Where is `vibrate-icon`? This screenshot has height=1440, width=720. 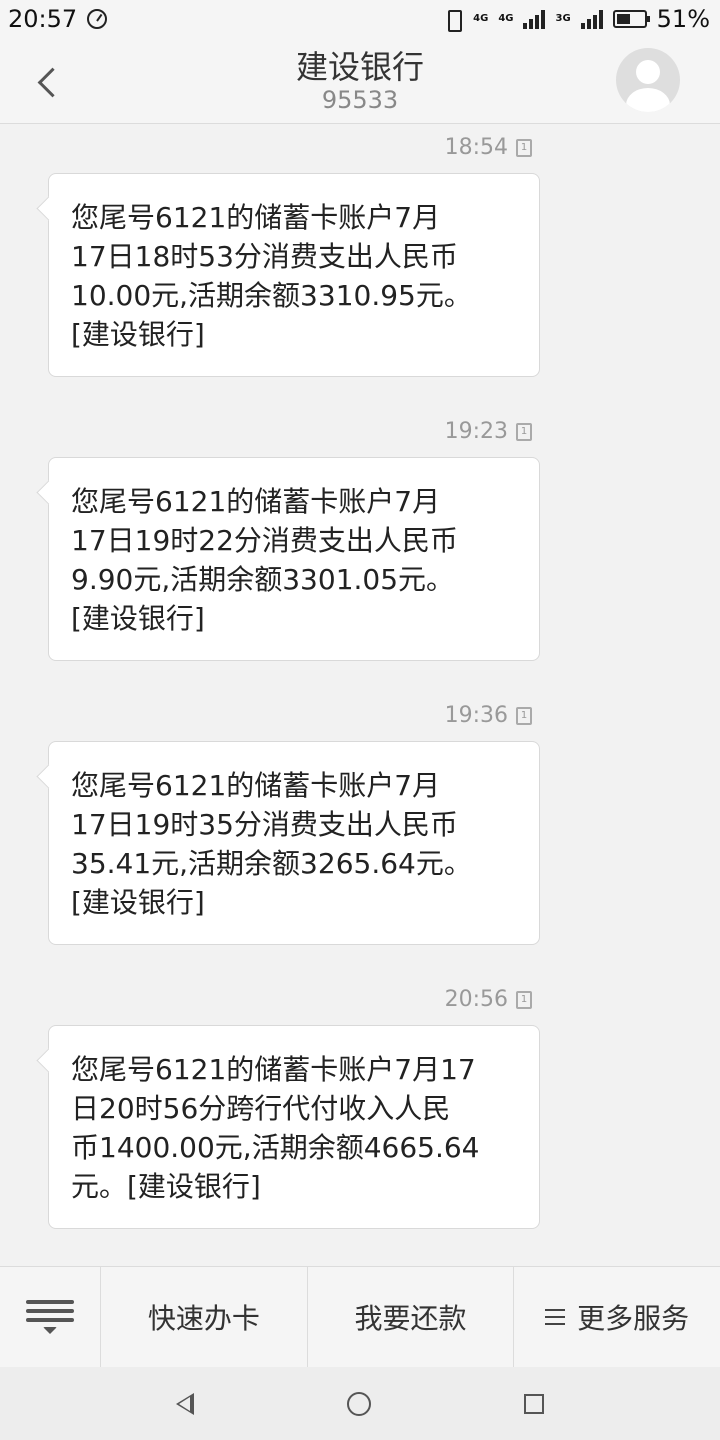
vibrate-icon is located at coordinates (453, 20).